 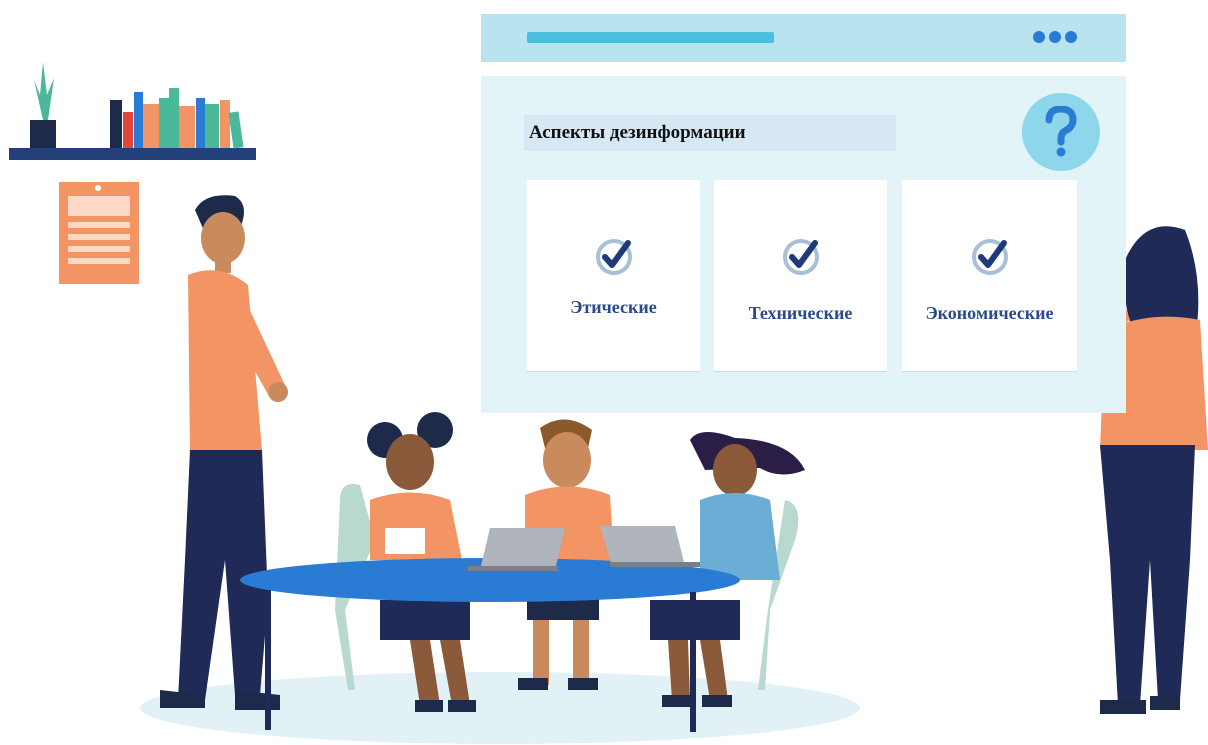 I want to click on card-label: Экономические, so click(x=989, y=313).